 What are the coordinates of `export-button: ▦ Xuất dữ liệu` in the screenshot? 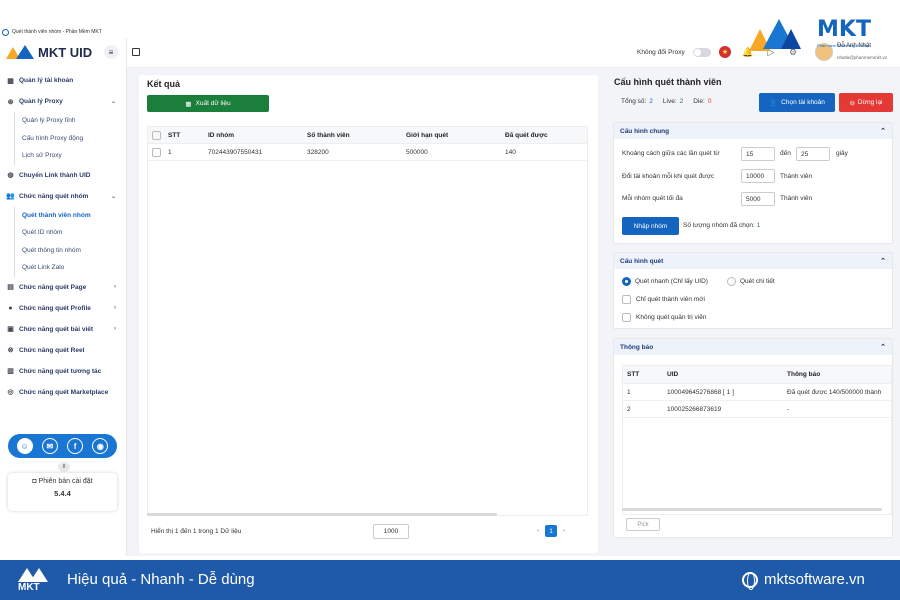 It's located at (208, 103).